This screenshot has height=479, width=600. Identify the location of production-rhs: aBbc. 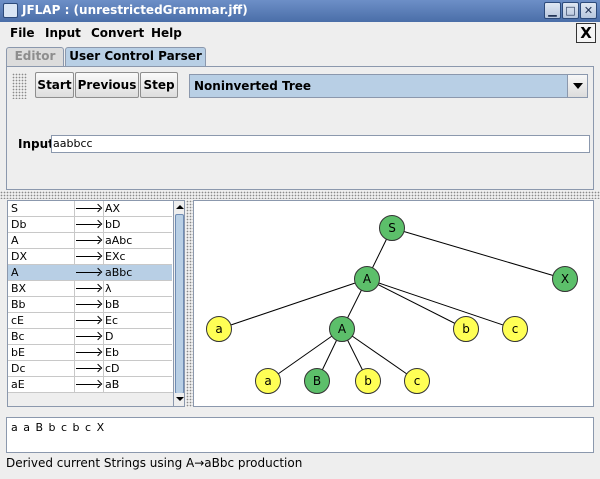
(119, 272).